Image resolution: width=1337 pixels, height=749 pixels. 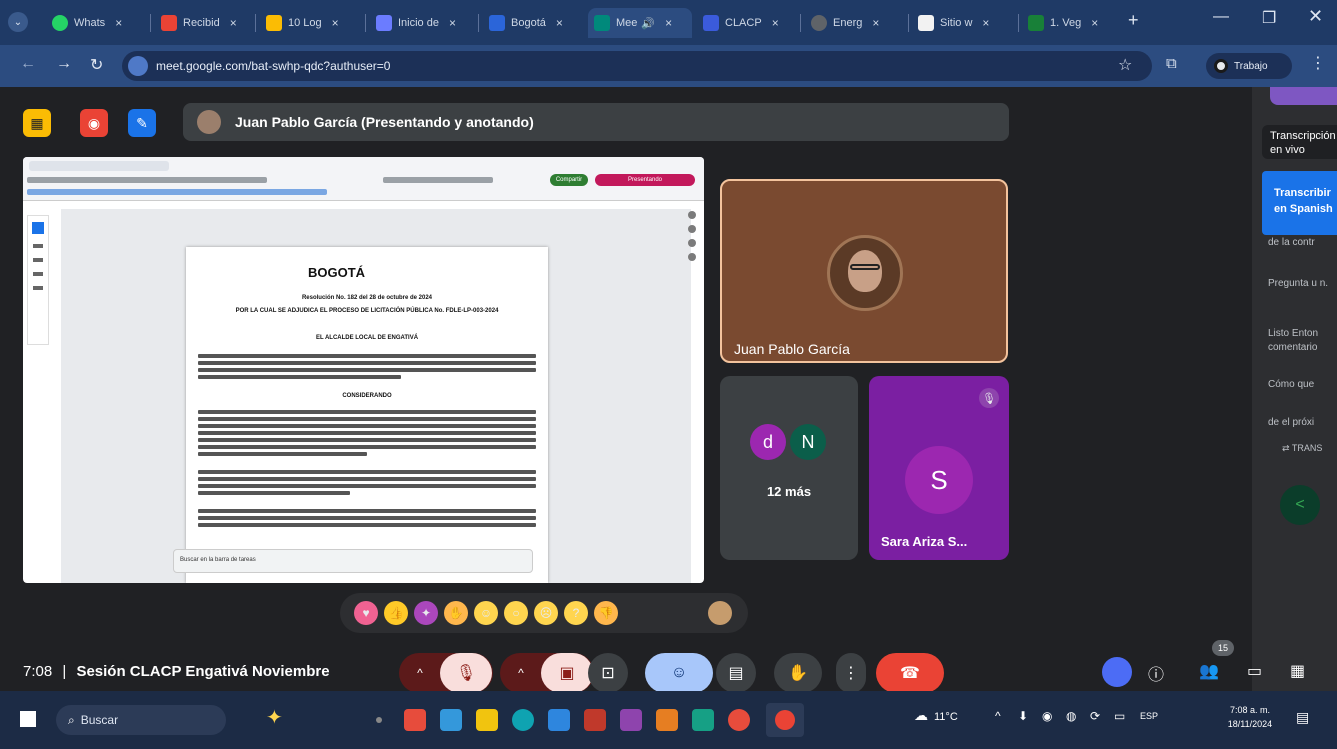 What do you see at coordinates (679, 673) in the screenshot?
I see `emoji-reactions-button: ☺` at bounding box center [679, 673].